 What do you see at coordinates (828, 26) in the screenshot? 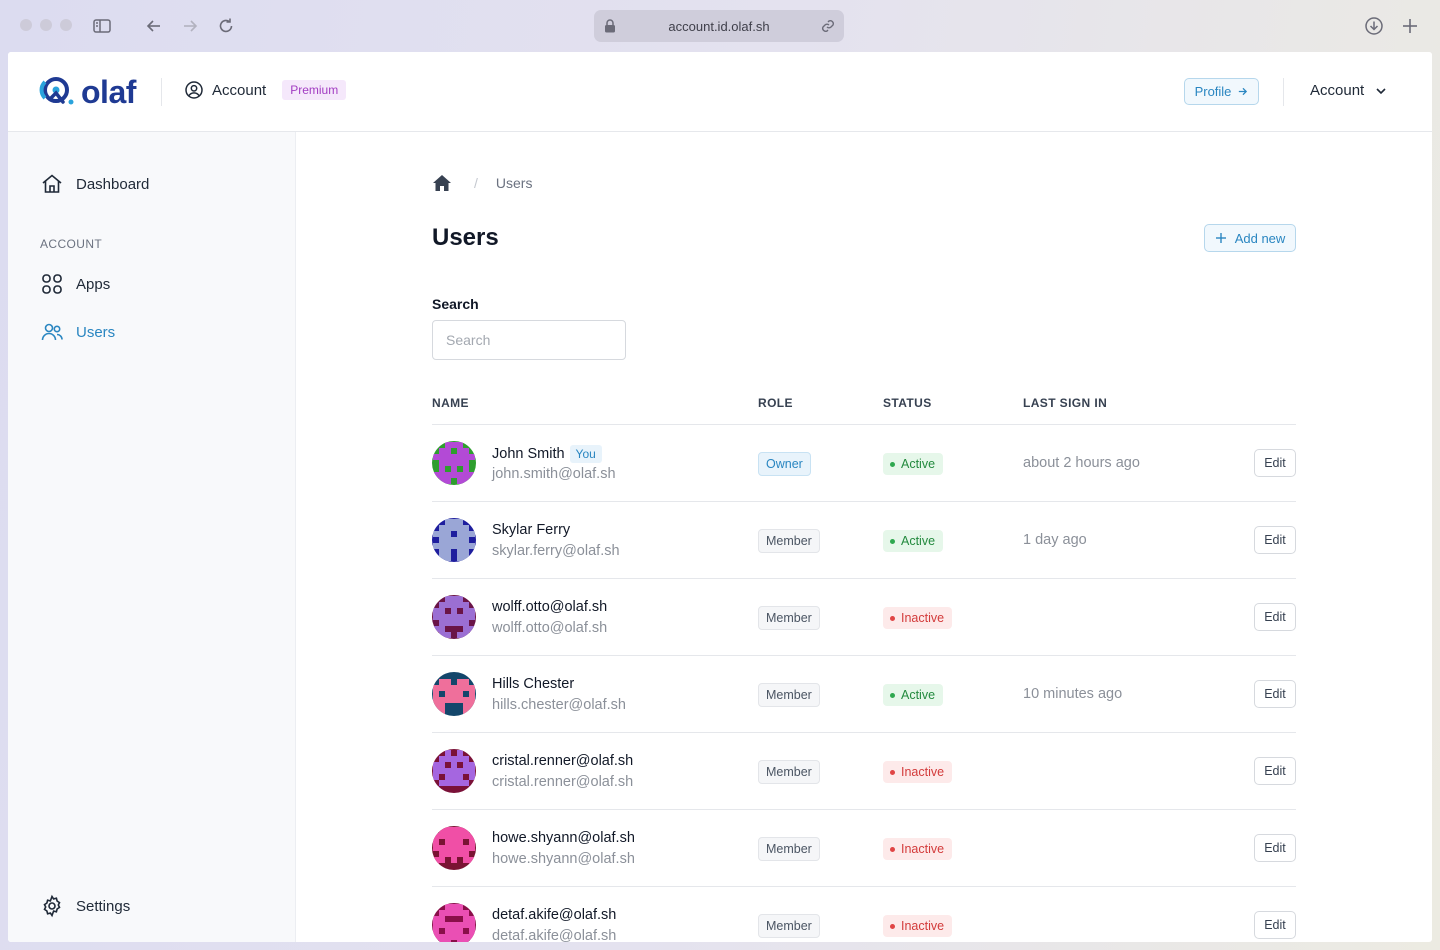
I see `link-icon` at bounding box center [828, 26].